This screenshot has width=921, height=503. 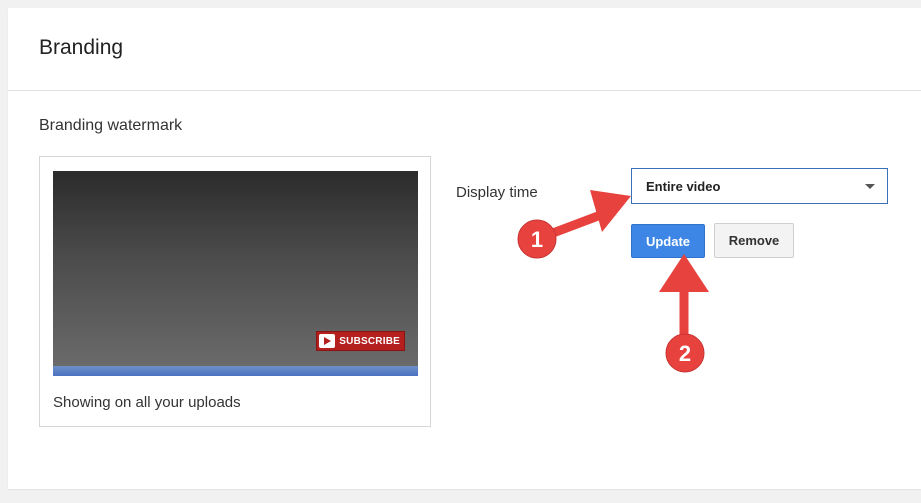 What do you see at coordinates (235, 371) in the screenshot?
I see `video-progress-strip` at bounding box center [235, 371].